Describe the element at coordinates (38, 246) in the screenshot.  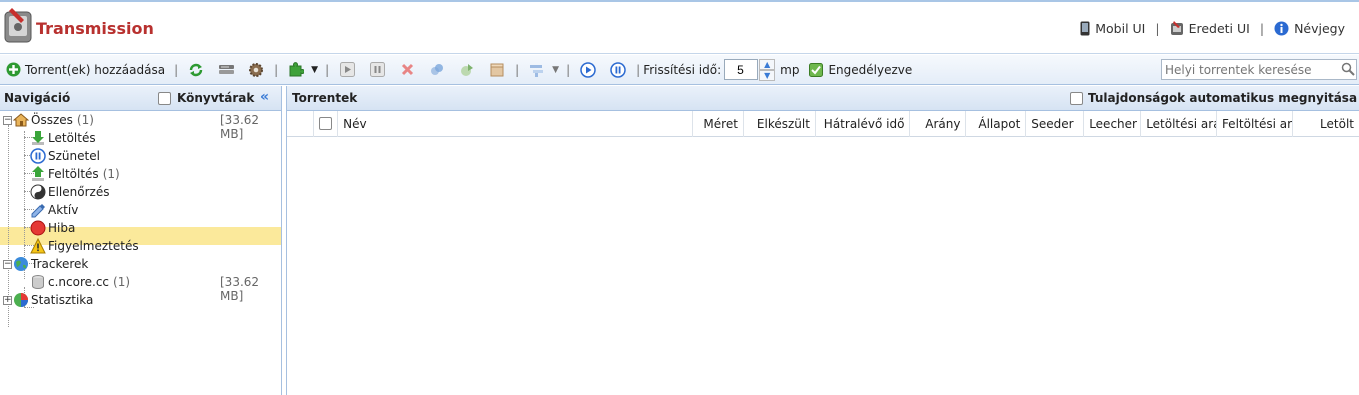
I see `warning-icon` at that location.